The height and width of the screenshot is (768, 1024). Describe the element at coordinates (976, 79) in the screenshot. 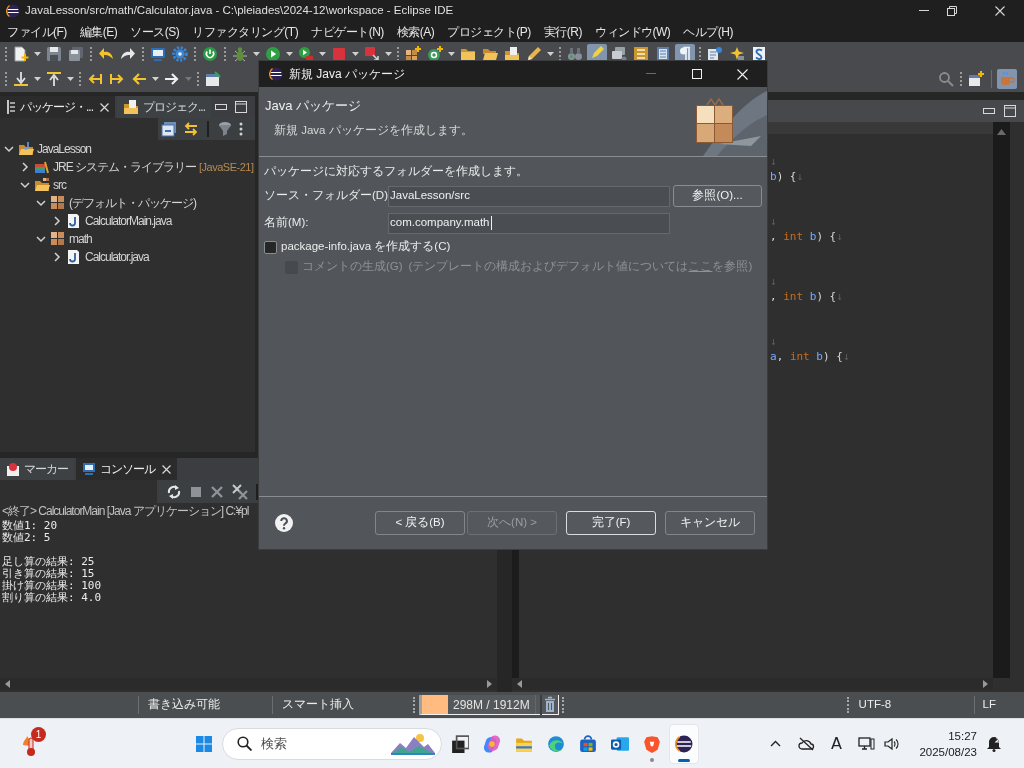

I see `window-plus-icon` at that location.